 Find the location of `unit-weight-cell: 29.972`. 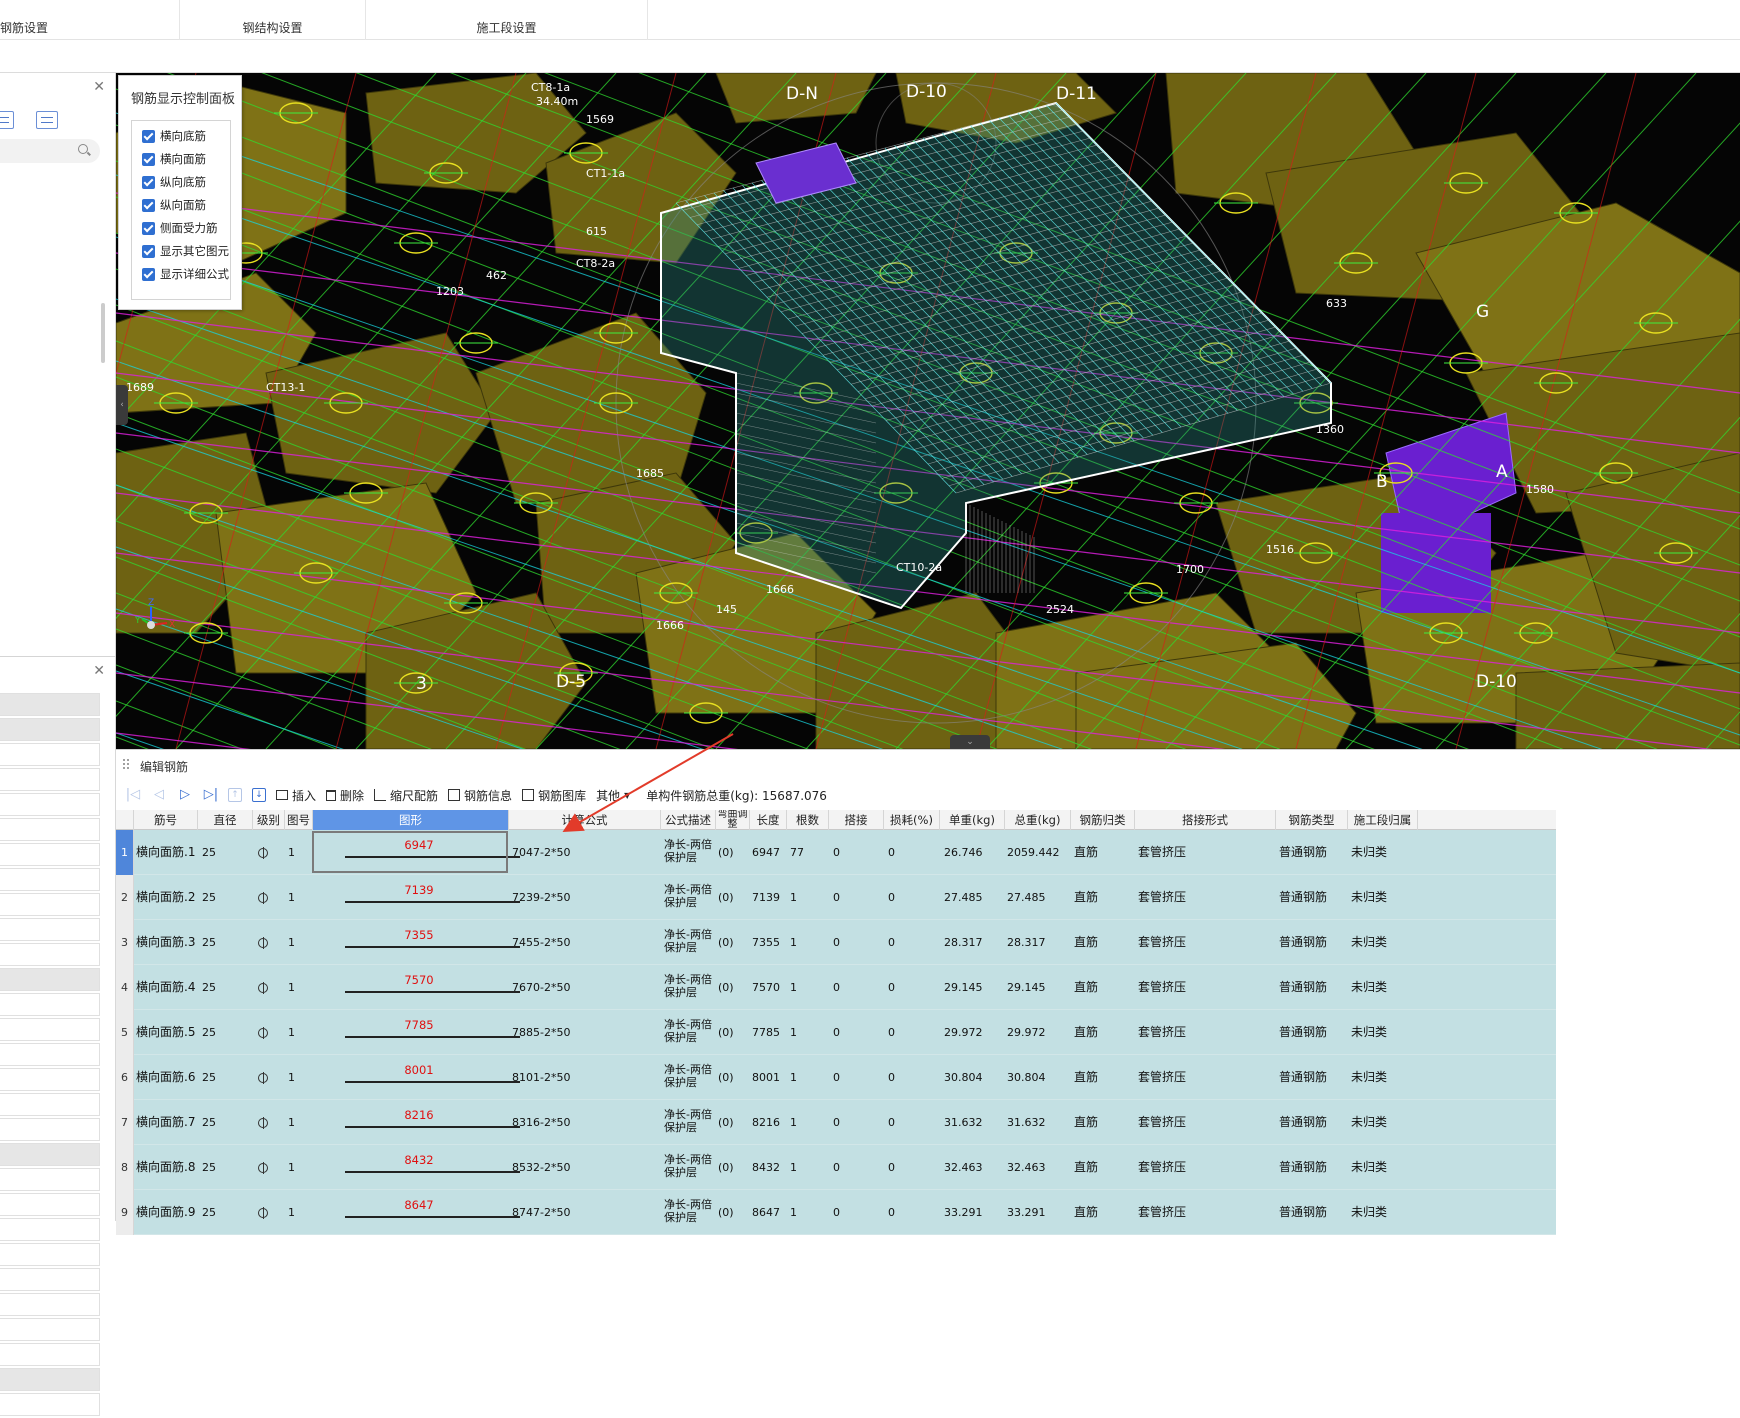

unit-weight-cell: 29.972 is located at coordinates (963, 1032).